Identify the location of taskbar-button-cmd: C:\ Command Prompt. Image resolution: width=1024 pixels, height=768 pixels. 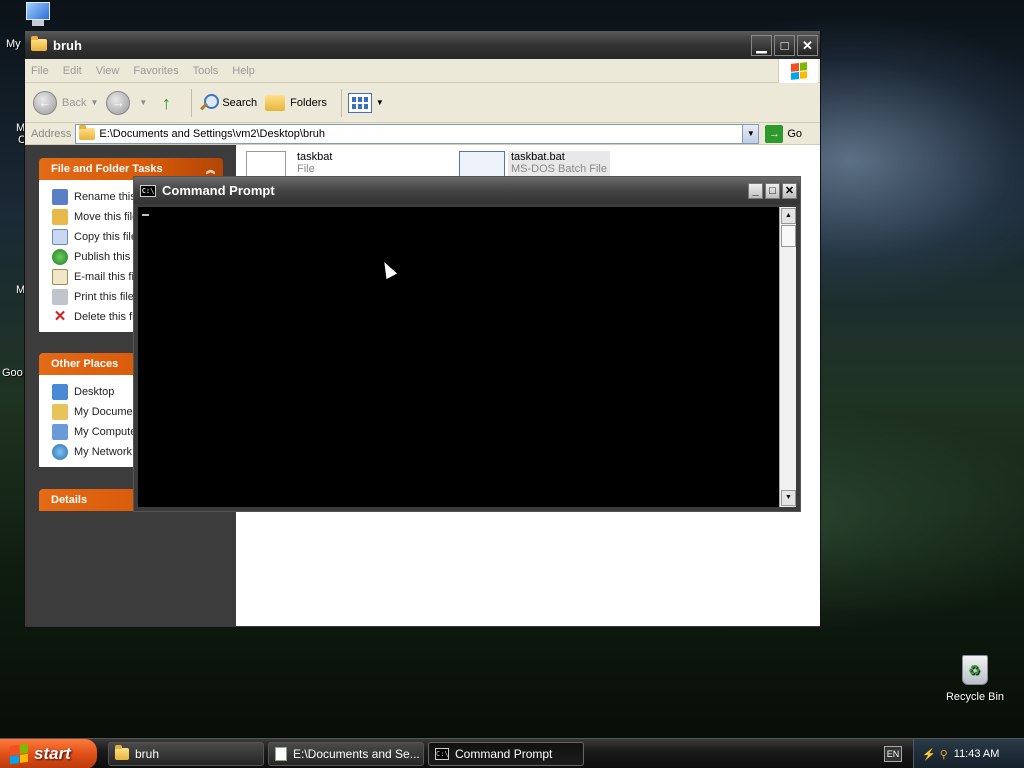
(506, 754).